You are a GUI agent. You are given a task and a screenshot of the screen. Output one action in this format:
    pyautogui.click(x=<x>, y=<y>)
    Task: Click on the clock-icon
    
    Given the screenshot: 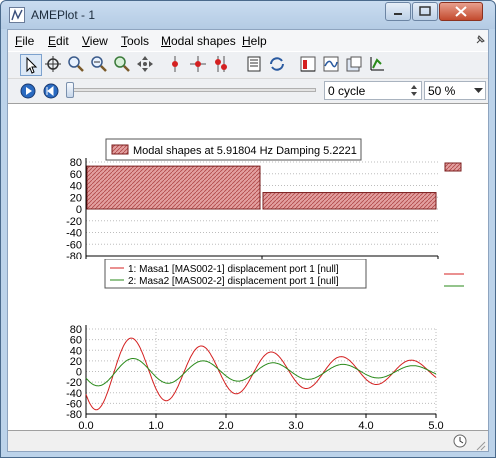 What is the action you would take?
    pyautogui.click(x=460, y=441)
    